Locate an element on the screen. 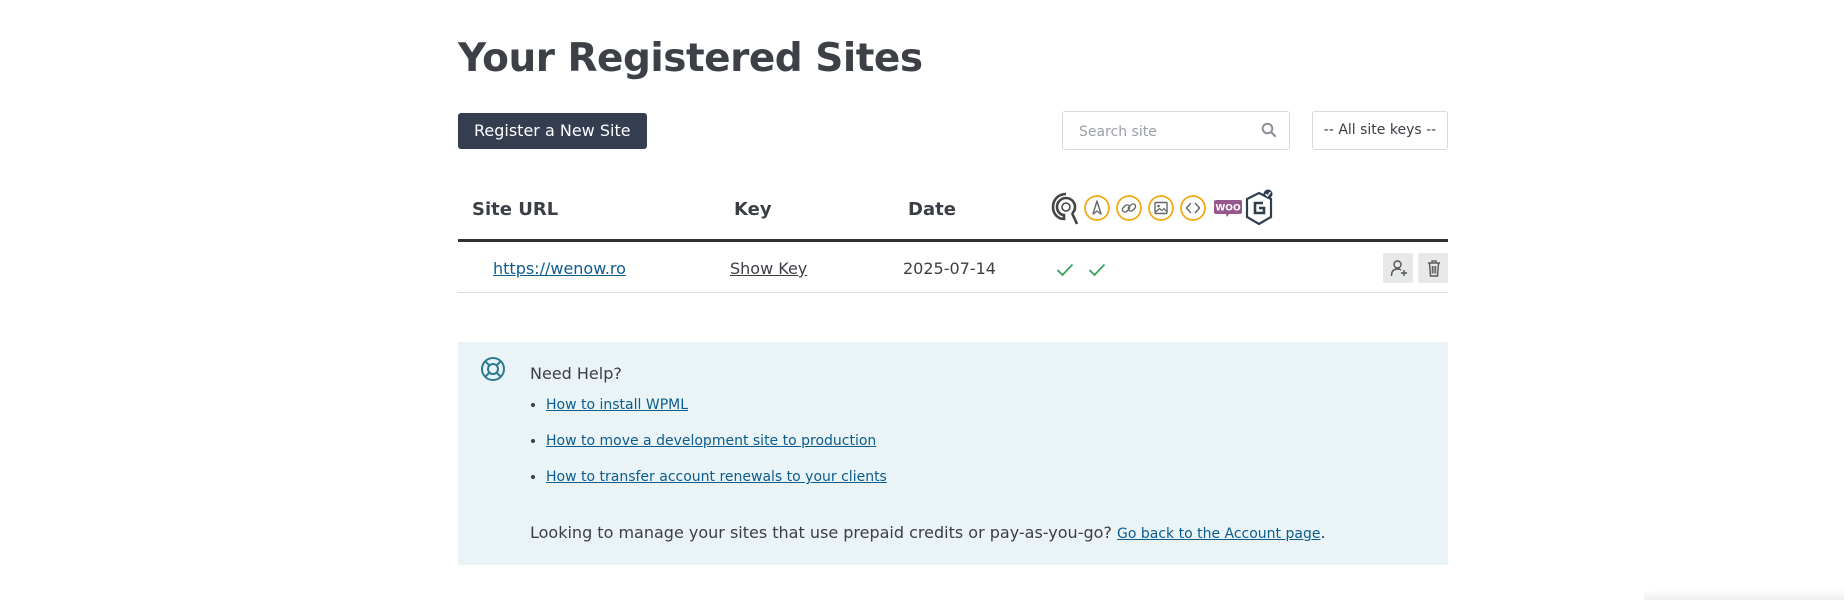 The width and height of the screenshot is (1844, 600). corner-shadow is located at coordinates (1744, 595).